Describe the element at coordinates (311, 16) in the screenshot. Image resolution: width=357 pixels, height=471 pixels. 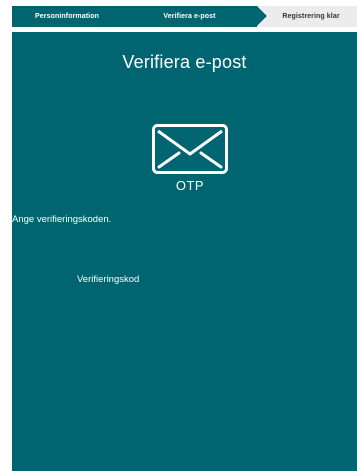
I see `step-label: Registrering klar` at that location.